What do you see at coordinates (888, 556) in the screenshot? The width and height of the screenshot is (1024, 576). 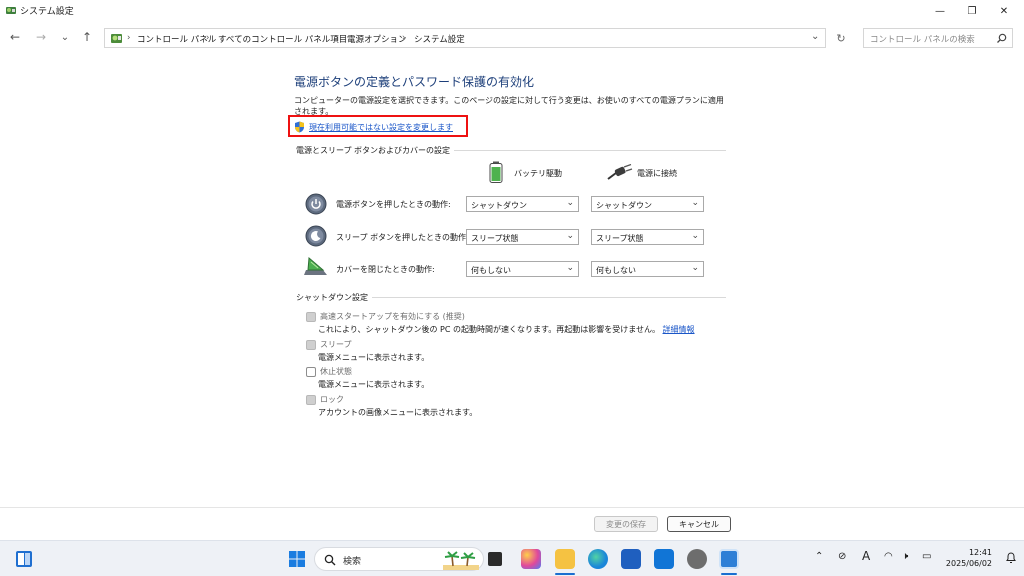 I see `wifi-icon: ◠` at bounding box center [888, 556].